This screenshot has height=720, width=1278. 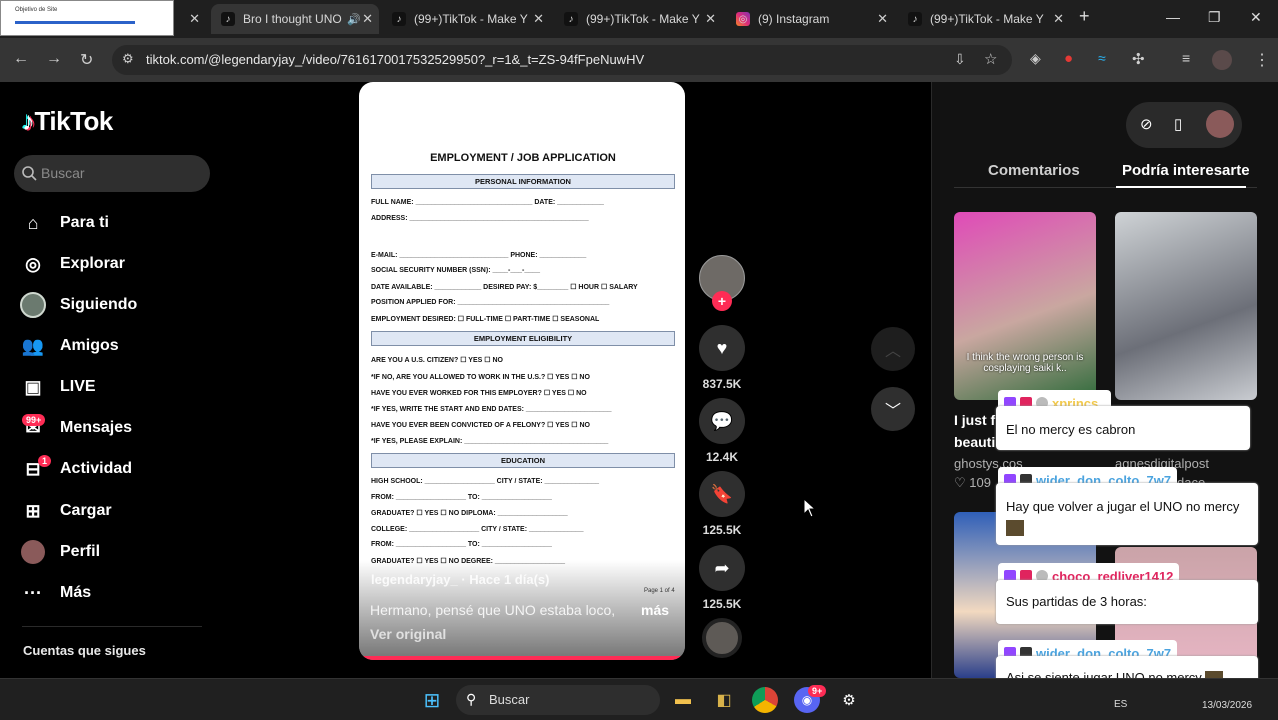 I want to click on previous-video-button: ︿, so click(x=893, y=349).